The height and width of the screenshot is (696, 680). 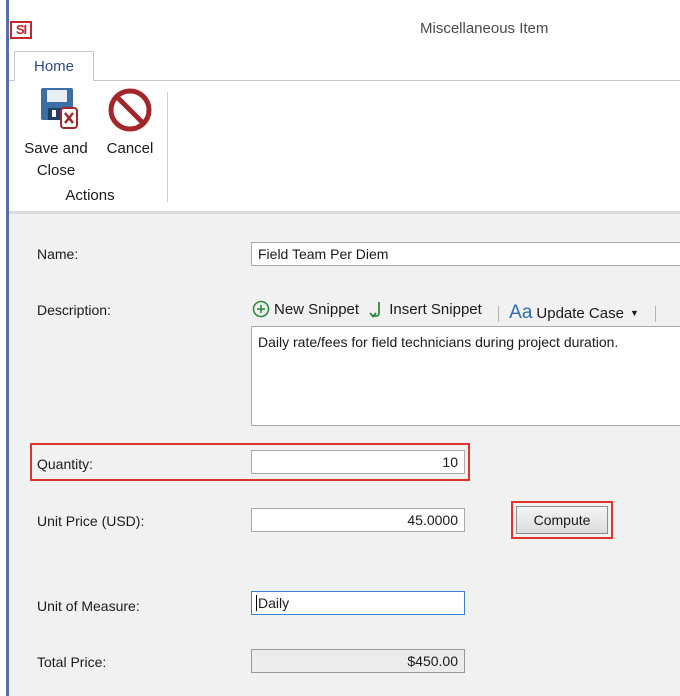 I want to click on save-close-icon, so click(x=59, y=108).